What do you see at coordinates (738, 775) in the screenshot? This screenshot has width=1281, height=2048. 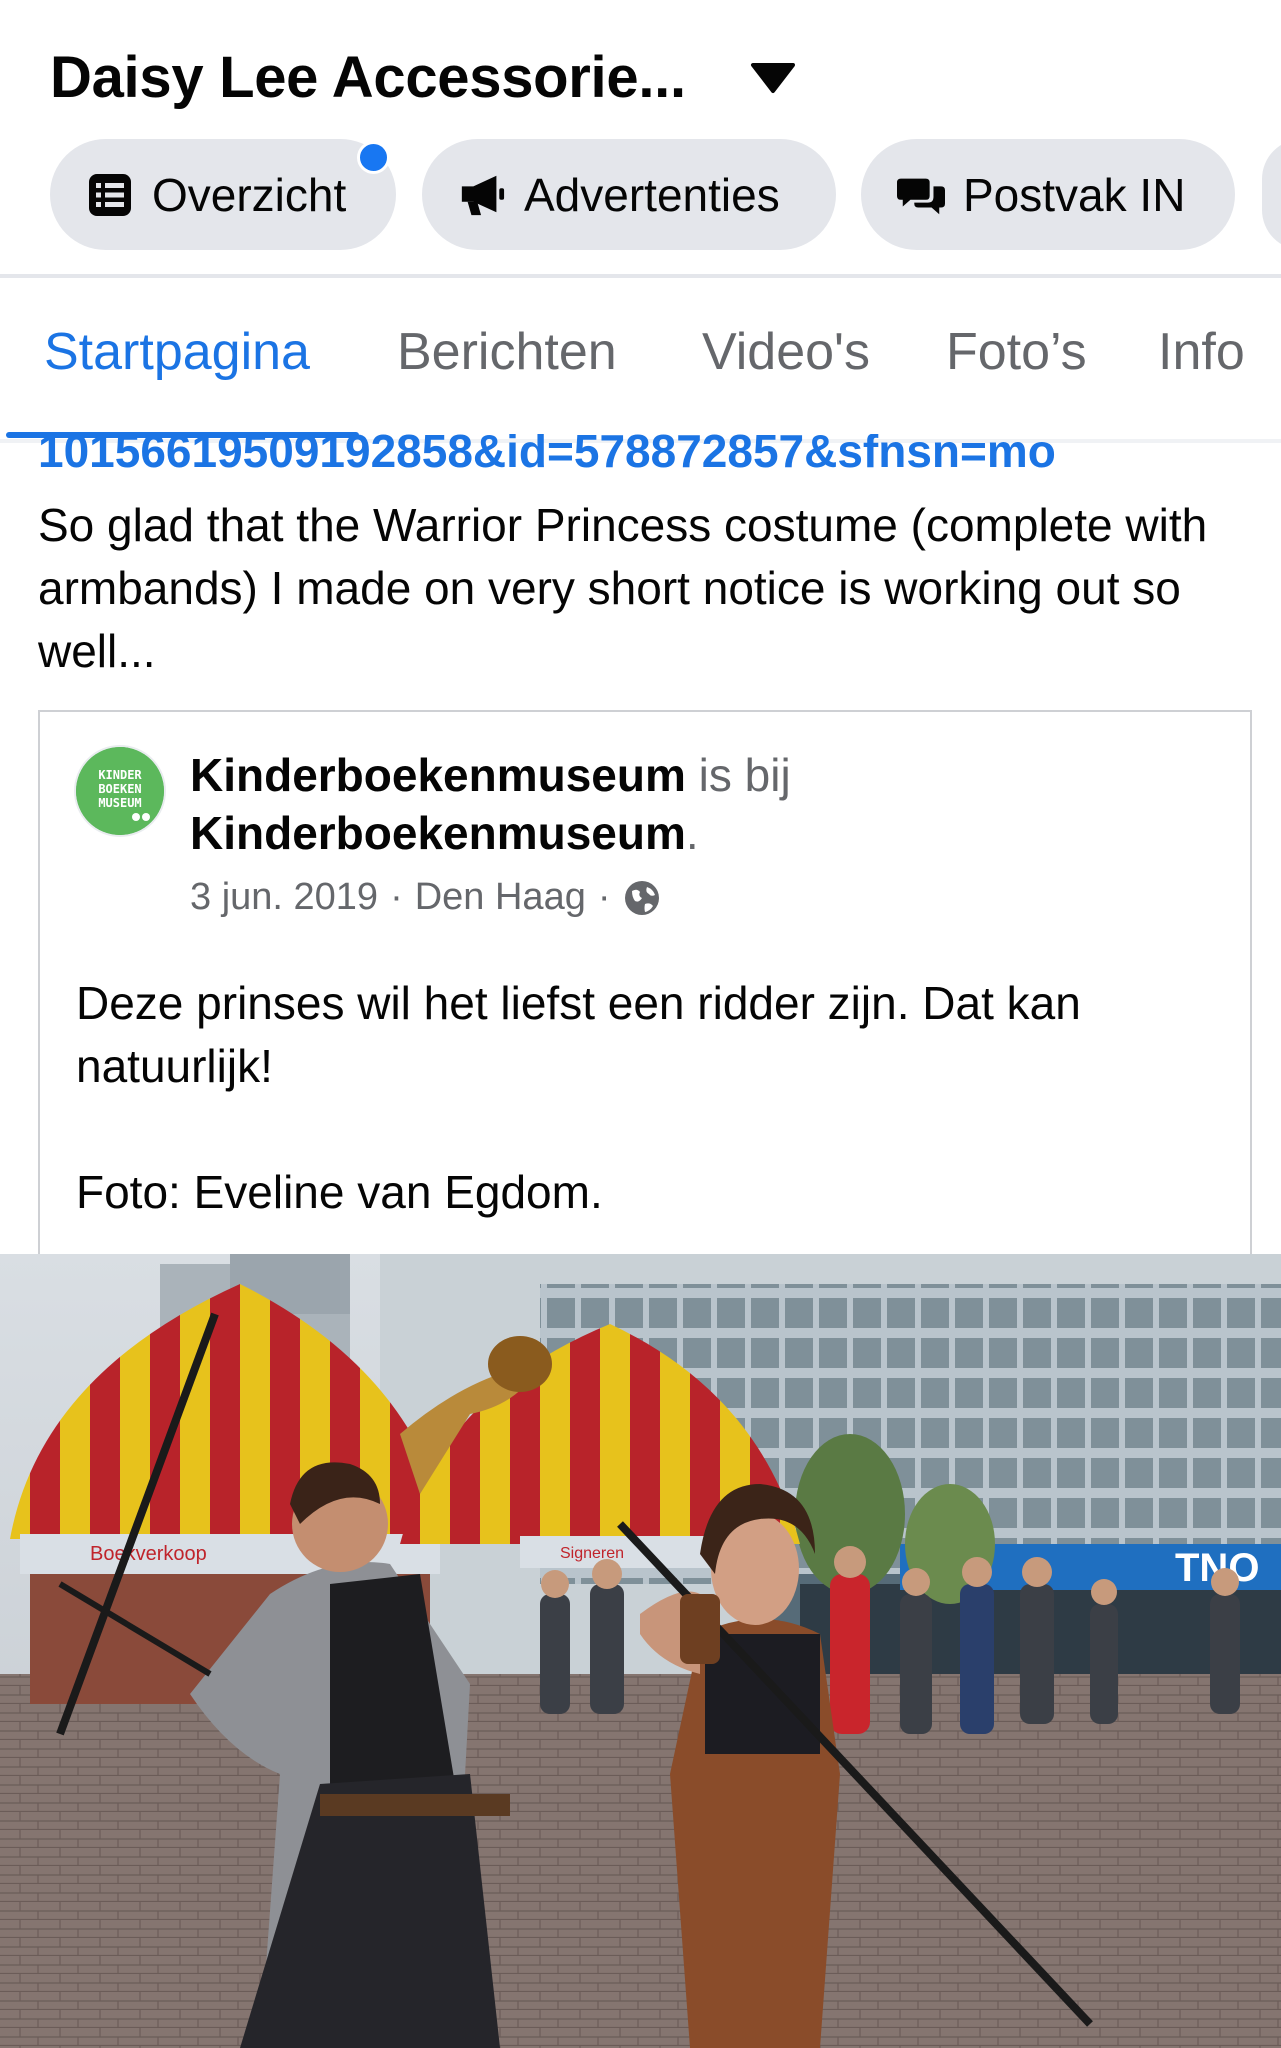 I see `author-connector: is bij` at bounding box center [738, 775].